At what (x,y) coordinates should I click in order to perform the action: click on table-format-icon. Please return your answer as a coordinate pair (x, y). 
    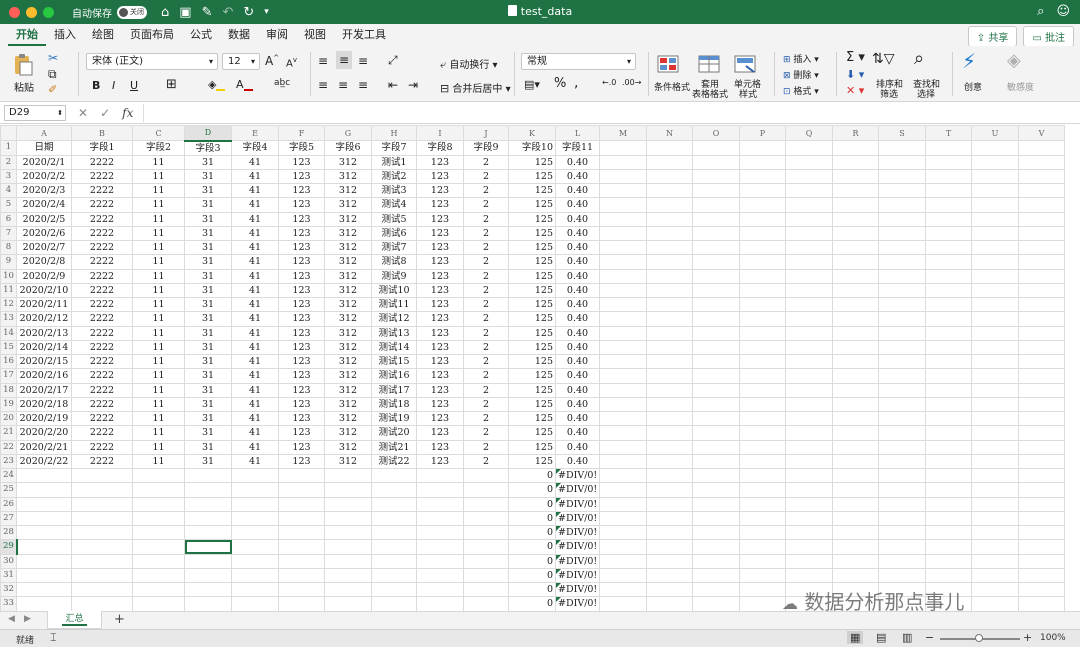
    Looking at the image, I should click on (709, 64).